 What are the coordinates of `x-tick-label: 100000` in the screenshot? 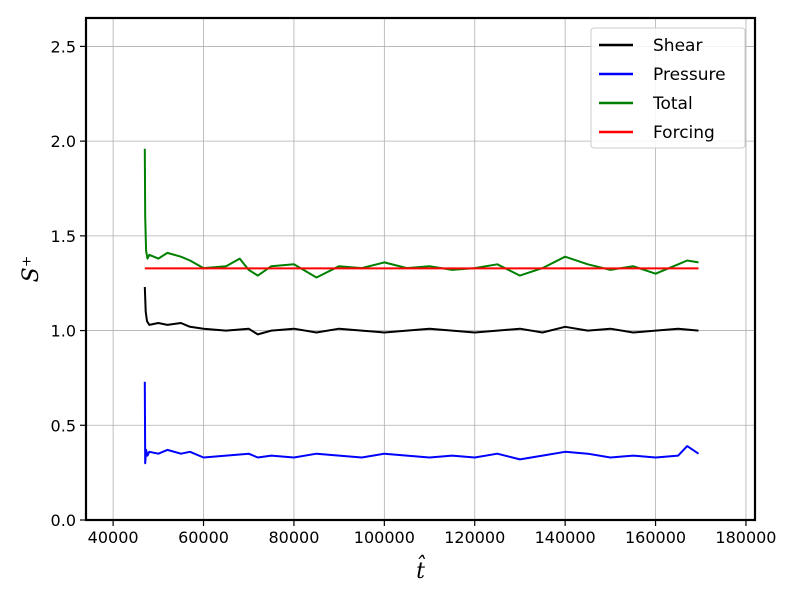 It's located at (384, 537).